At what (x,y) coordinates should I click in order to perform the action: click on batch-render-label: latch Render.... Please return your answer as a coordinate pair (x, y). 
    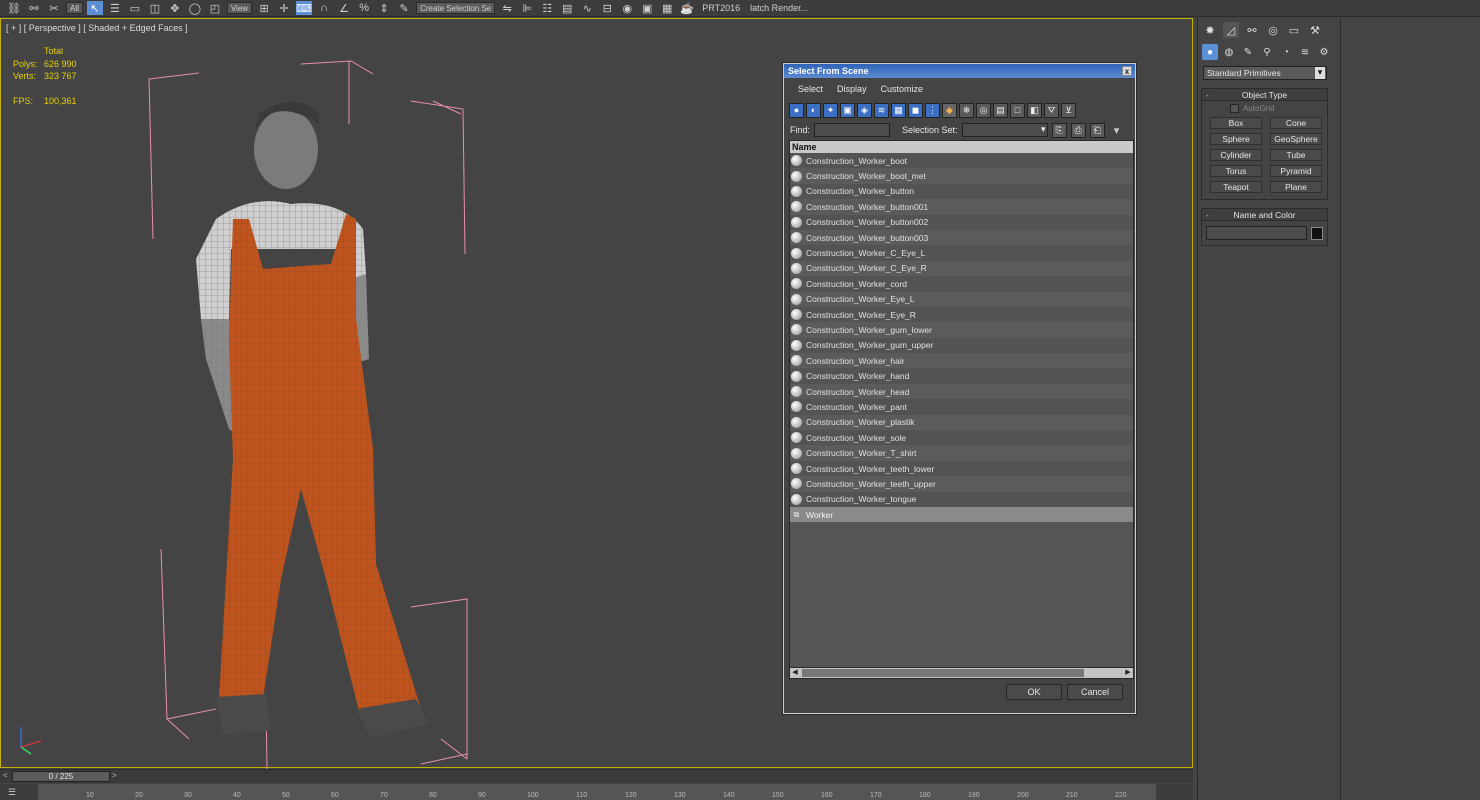
    Looking at the image, I should click on (779, 8).